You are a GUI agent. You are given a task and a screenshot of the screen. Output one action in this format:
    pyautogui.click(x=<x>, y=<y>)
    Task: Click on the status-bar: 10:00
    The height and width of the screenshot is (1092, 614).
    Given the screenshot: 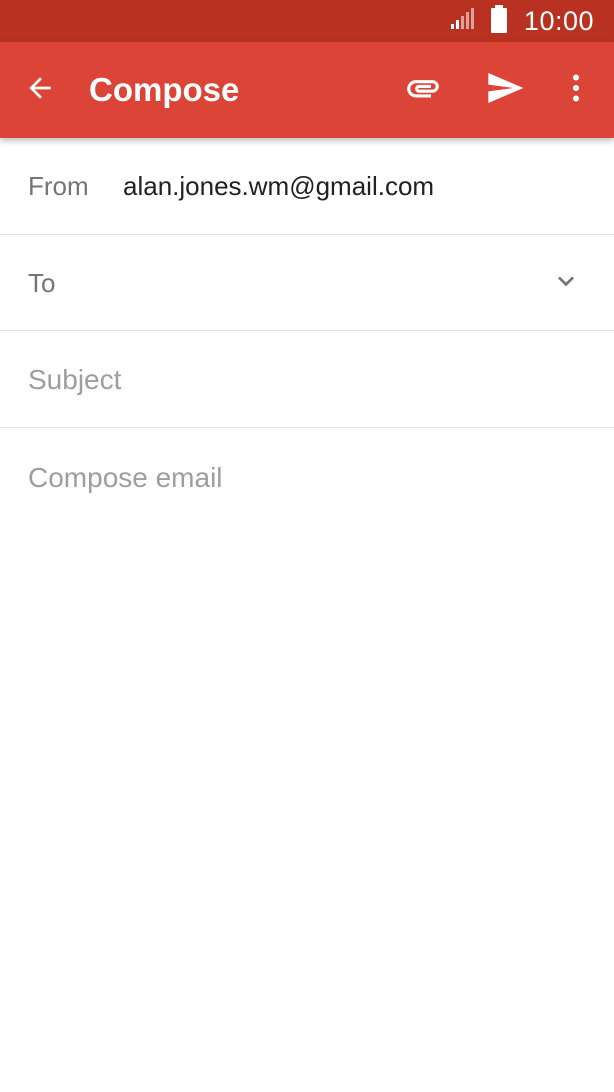 What is the action you would take?
    pyautogui.click(x=307, y=21)
    